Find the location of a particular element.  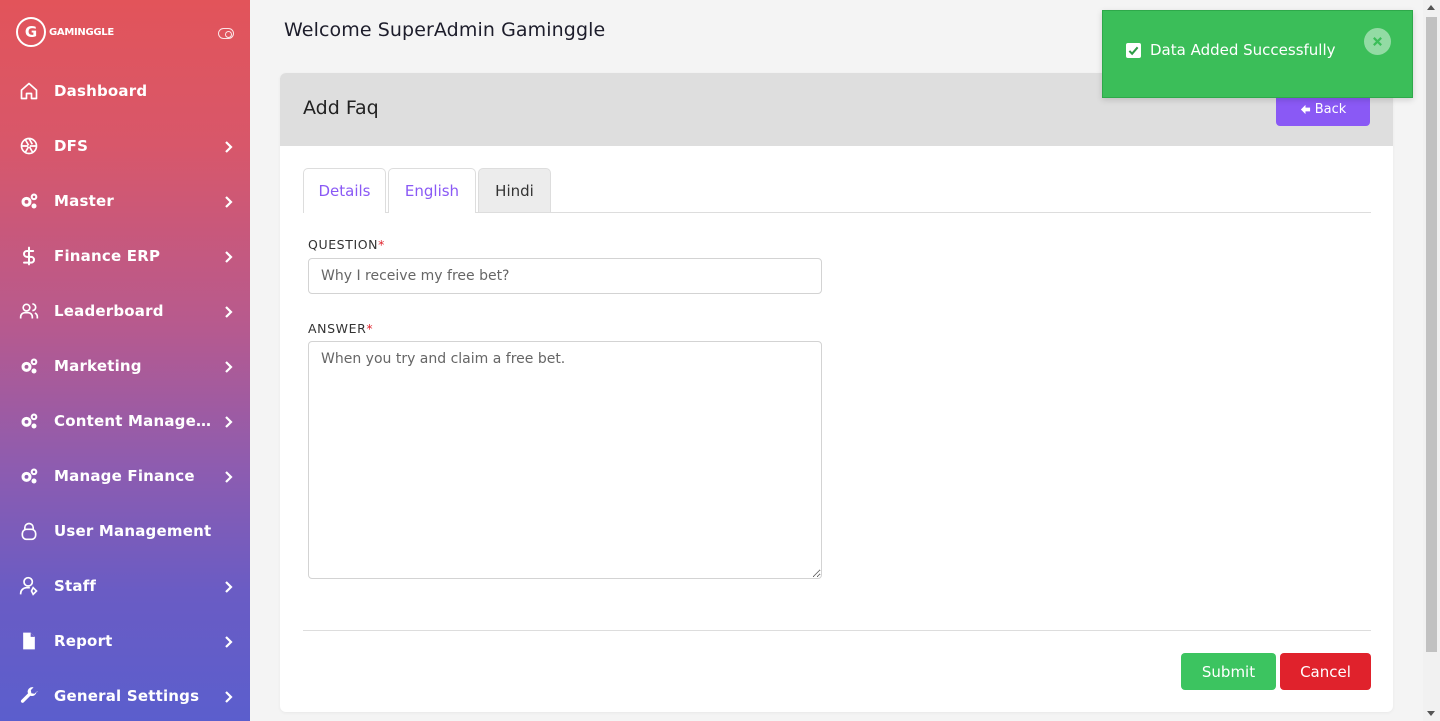

answer-label: ANSWER* is located at coordinates (340, 328).